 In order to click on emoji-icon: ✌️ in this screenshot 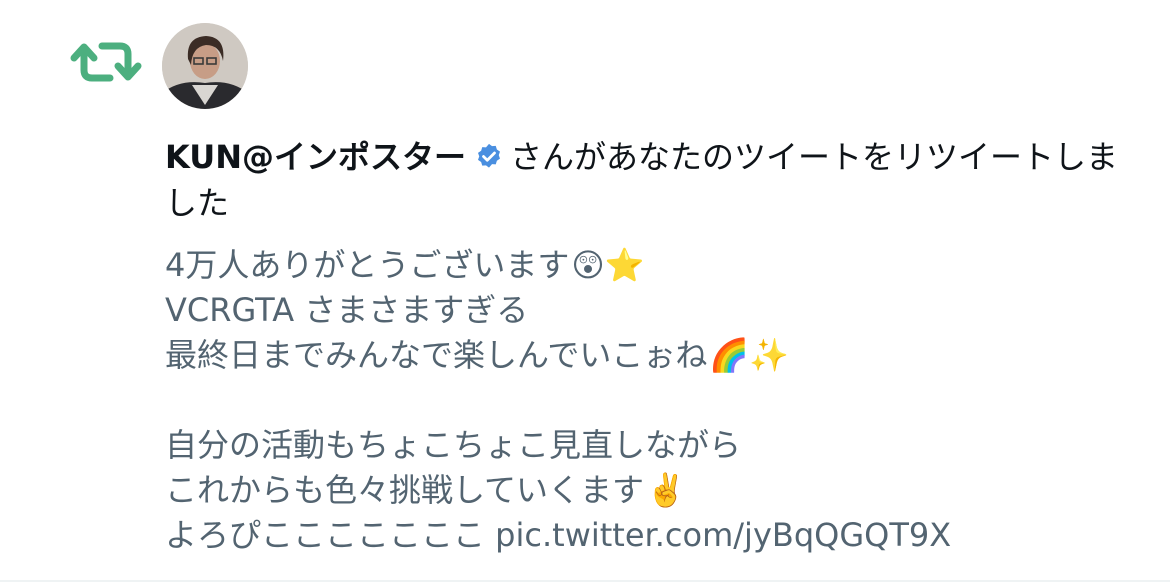, I will do `click(666, 490)`.